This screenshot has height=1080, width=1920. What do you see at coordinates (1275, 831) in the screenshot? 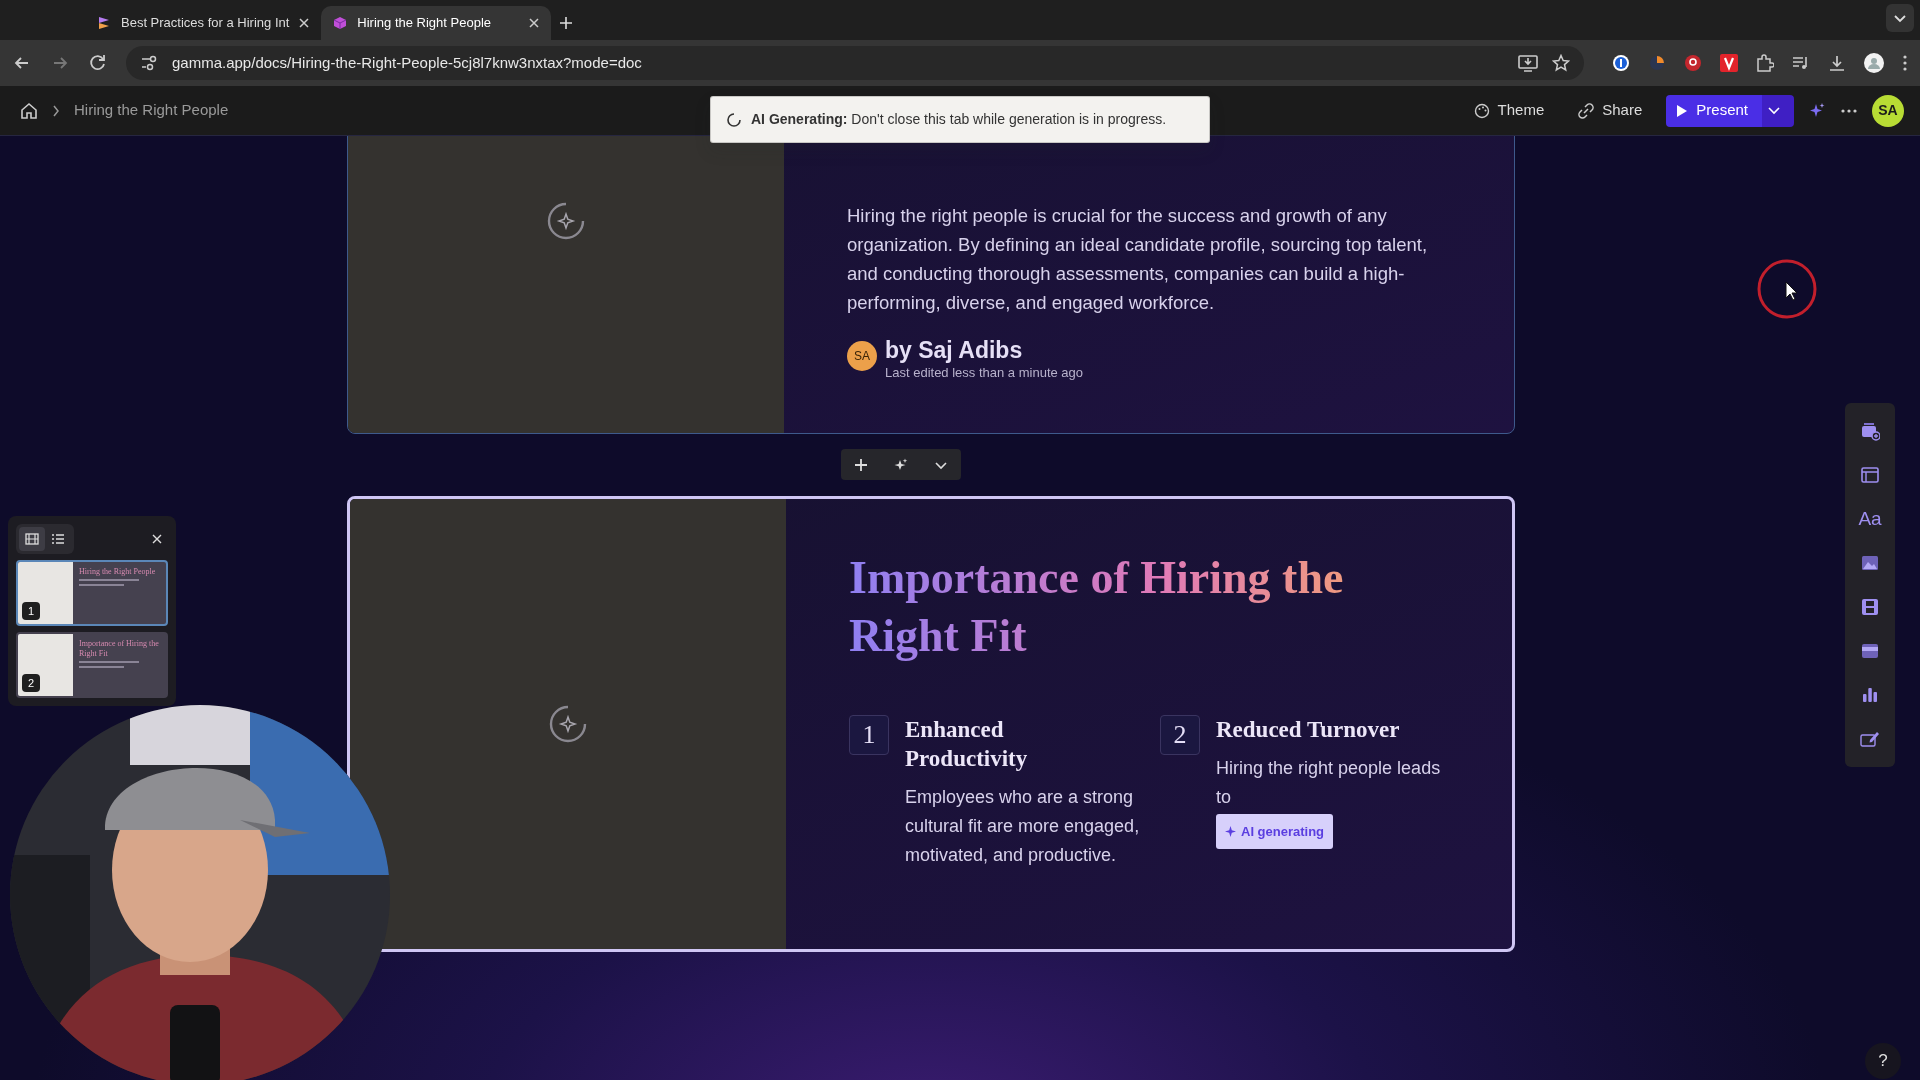
I see `ai-generating-tag: AI generating` at bounding box center [1275, 831].